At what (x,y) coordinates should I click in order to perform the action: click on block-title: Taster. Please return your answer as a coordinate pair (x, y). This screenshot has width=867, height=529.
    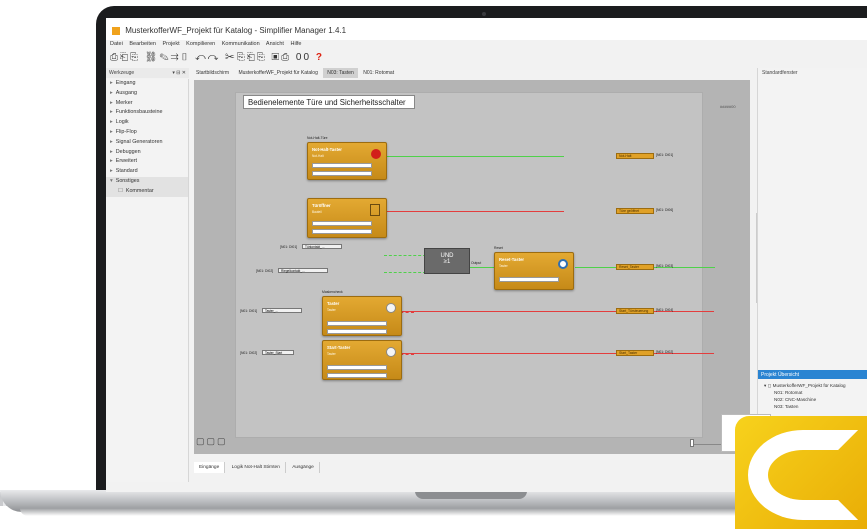
    Looking at the image, I should click on (333, 303).